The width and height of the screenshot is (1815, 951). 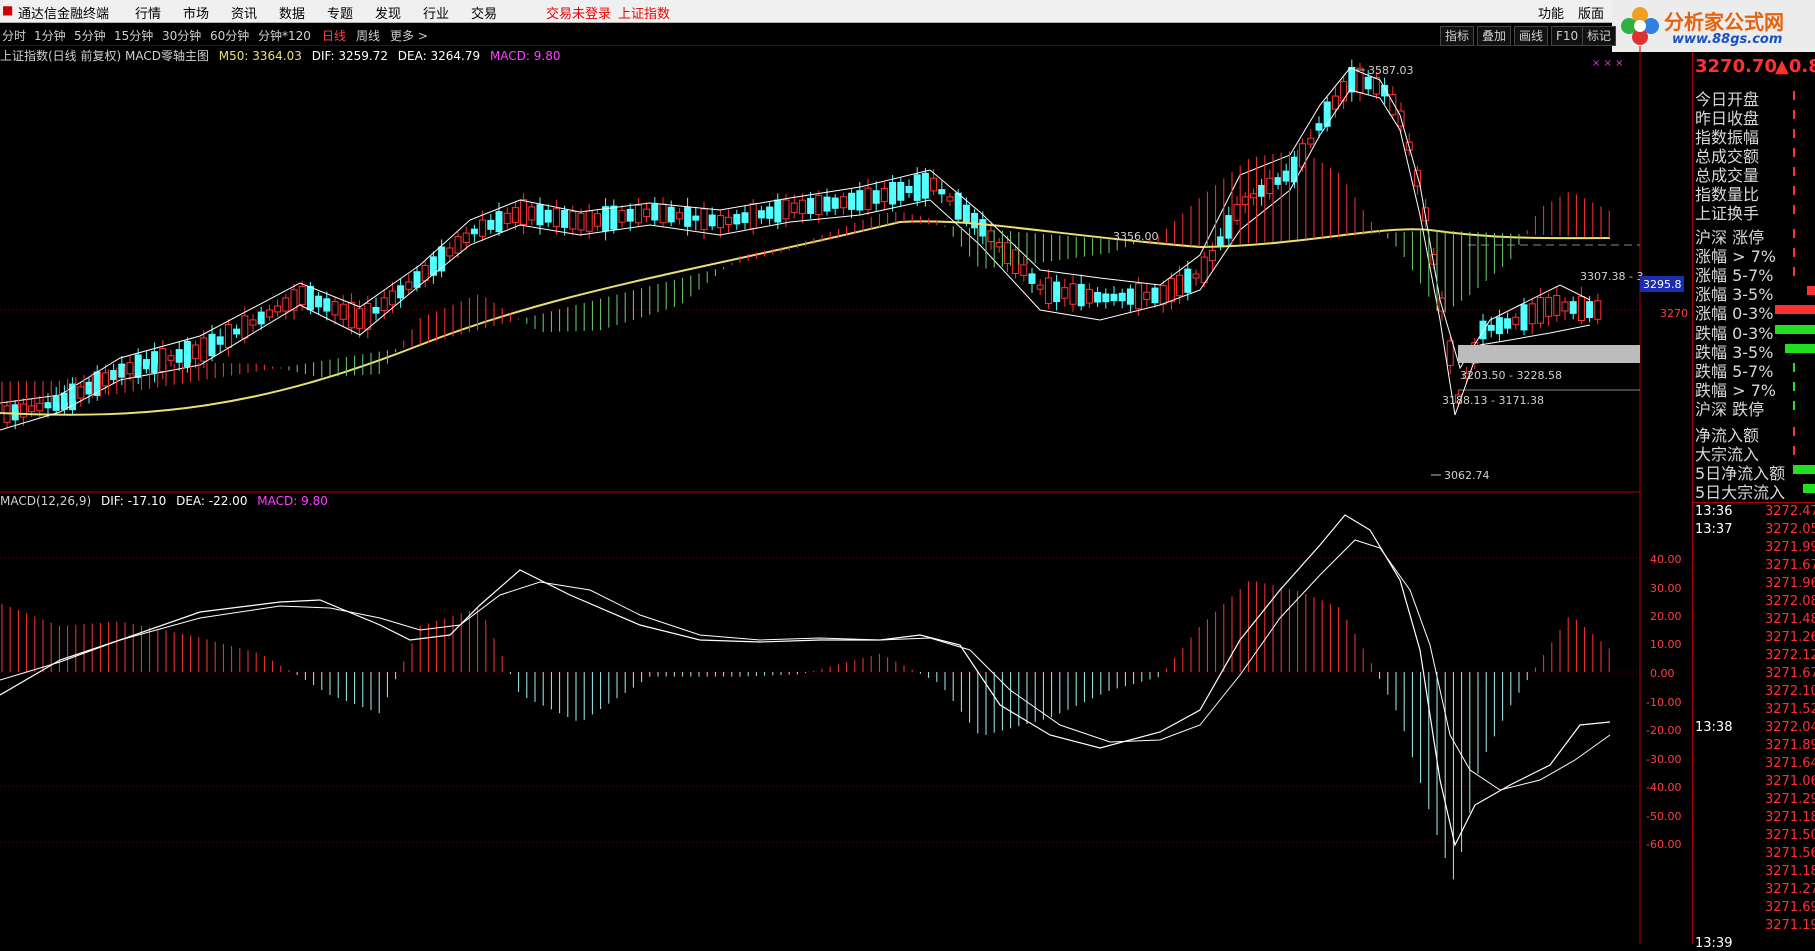 What do you see at coordinates (1790, 673) in the screenshot?
I see `tick-price: 3271.67` at bounding box center [1790, 673].